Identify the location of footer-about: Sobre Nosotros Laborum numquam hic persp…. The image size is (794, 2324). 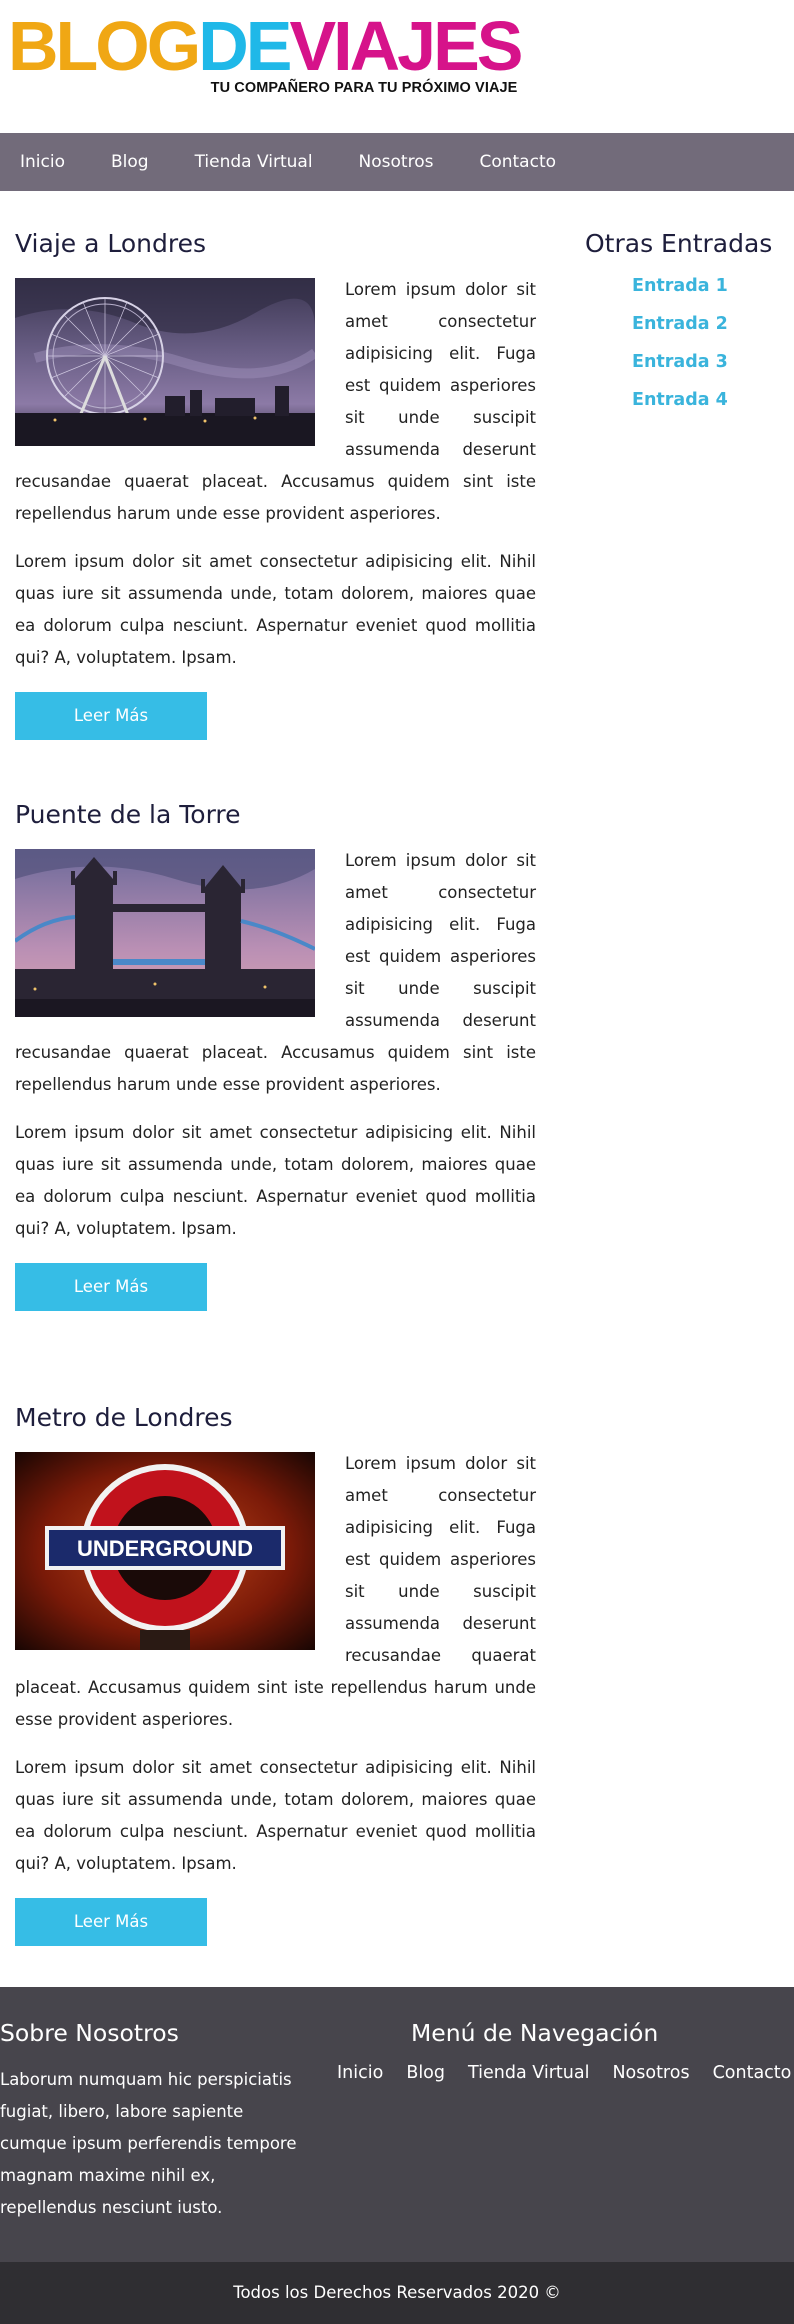
(150, 2121).